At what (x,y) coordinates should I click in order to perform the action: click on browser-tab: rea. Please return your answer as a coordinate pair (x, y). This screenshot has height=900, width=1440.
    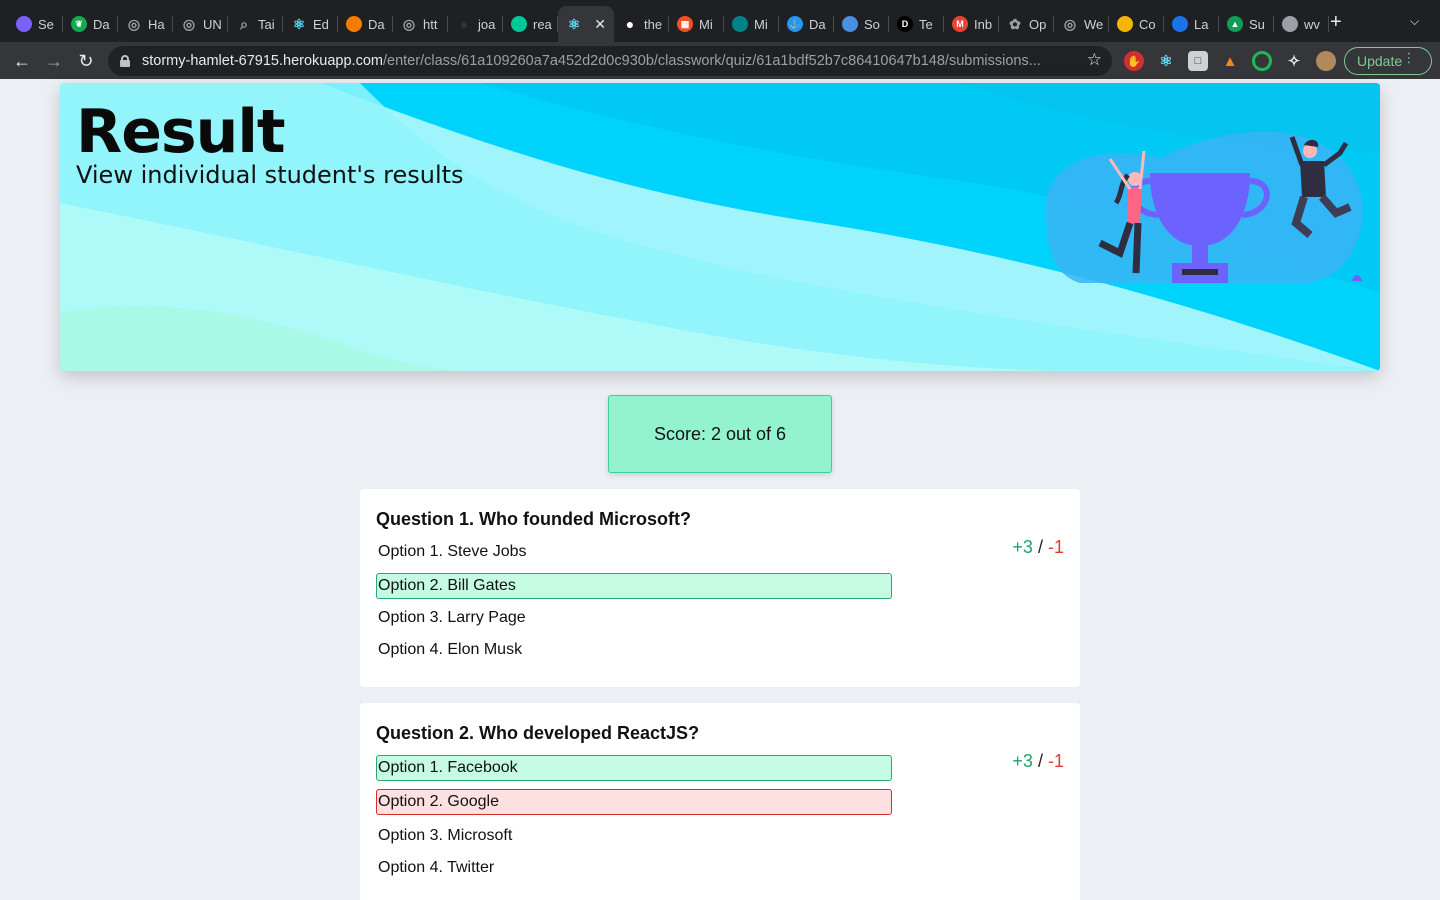
    Looking at the image, I should click on (530, 24).